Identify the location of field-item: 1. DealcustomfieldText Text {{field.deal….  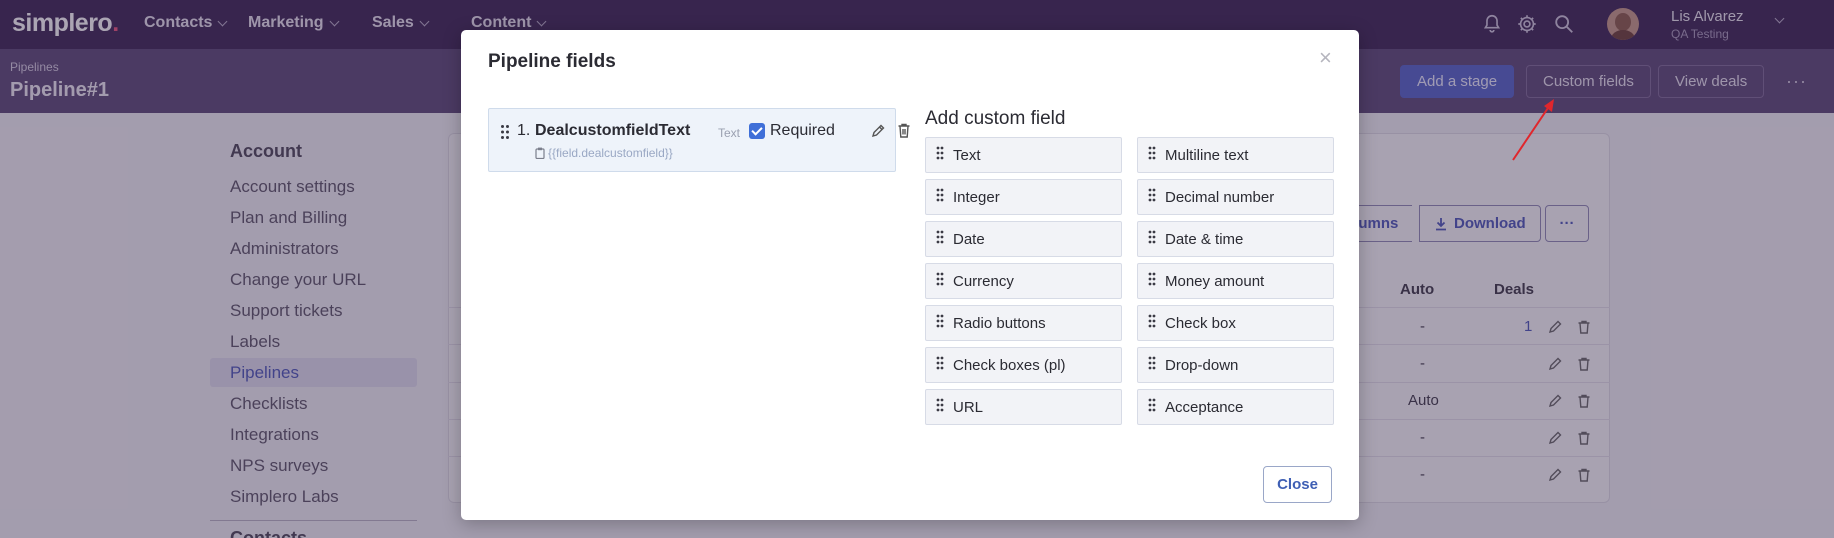
(699, 140).